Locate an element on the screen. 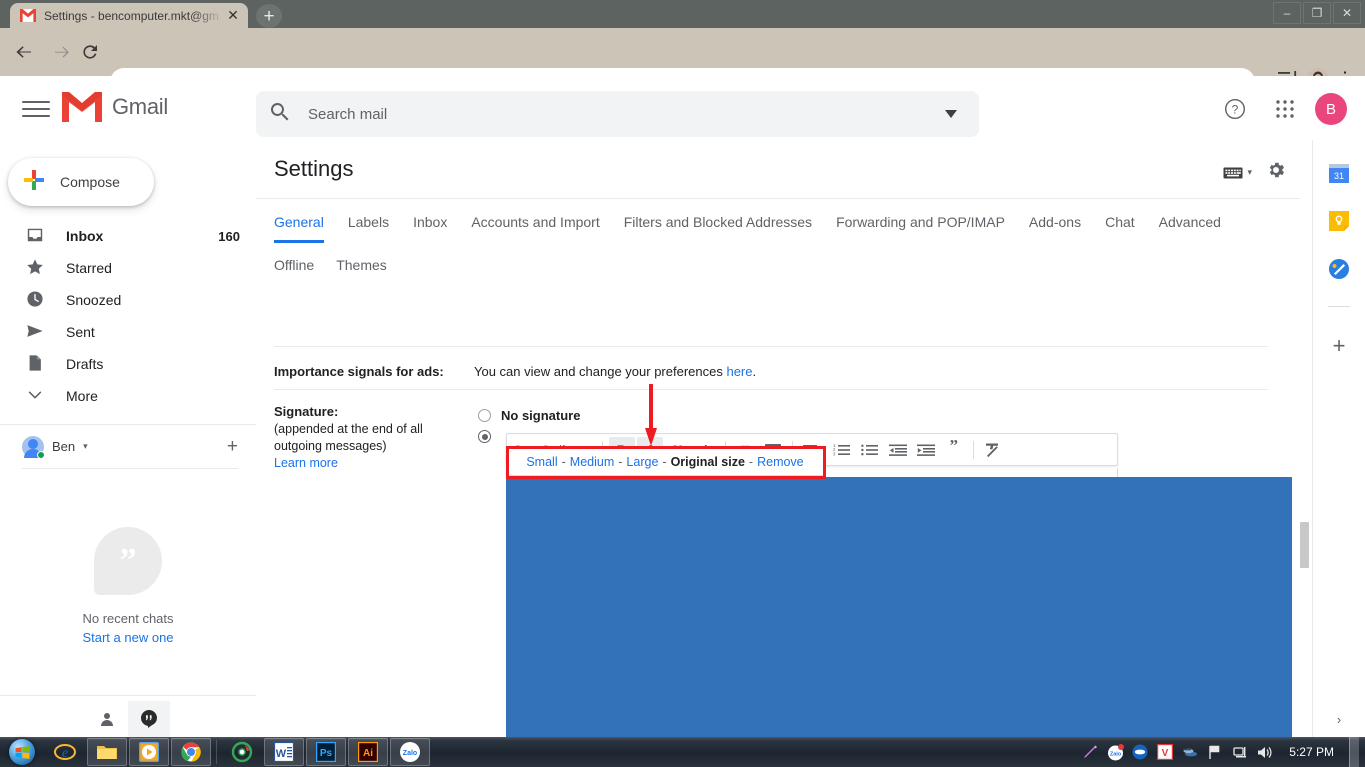 The width and height of the screenshot is (1365, 767). start-new-chat-link: Start a new one is located at coordinates (128, 637).